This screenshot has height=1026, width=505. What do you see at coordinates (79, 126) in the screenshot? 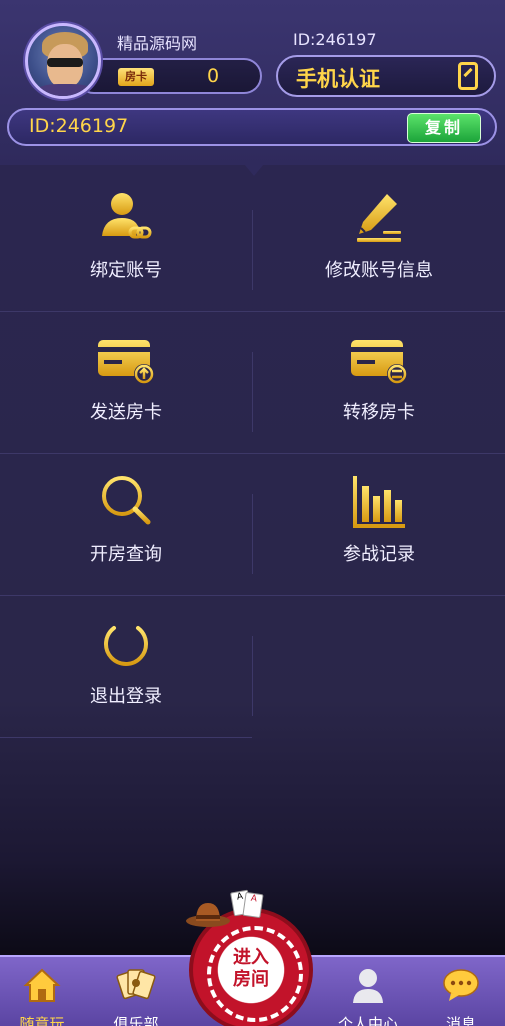
I see `id-bar-text: ID:246197` at bounding box center [79, 126].